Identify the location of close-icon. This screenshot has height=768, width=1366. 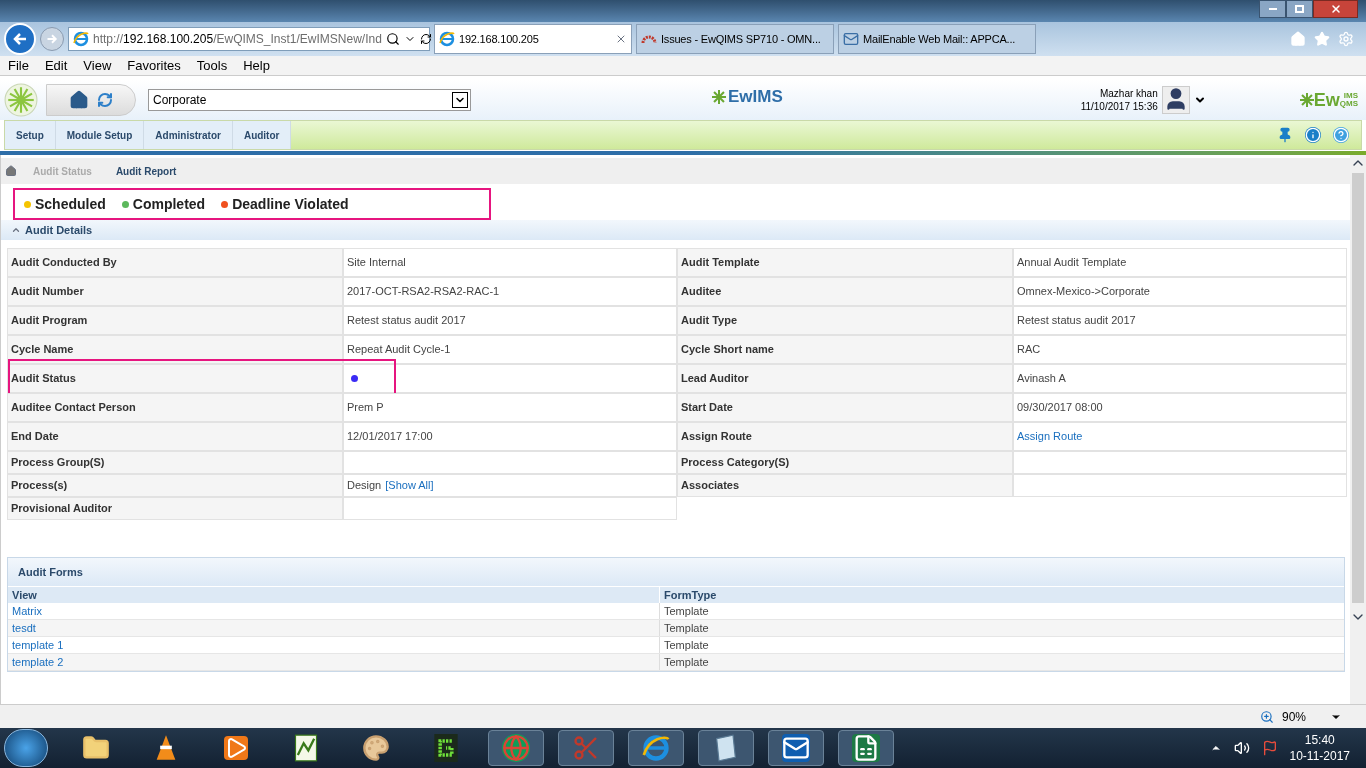
(1335, 9).